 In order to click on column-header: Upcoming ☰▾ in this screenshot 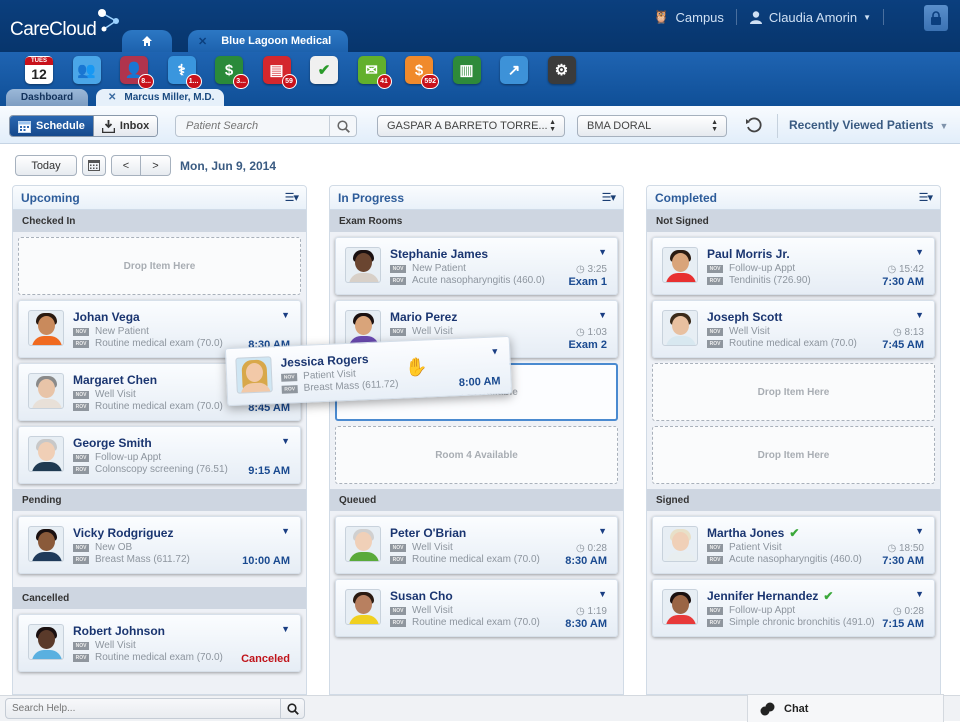, I will do `click(159, 198)`.